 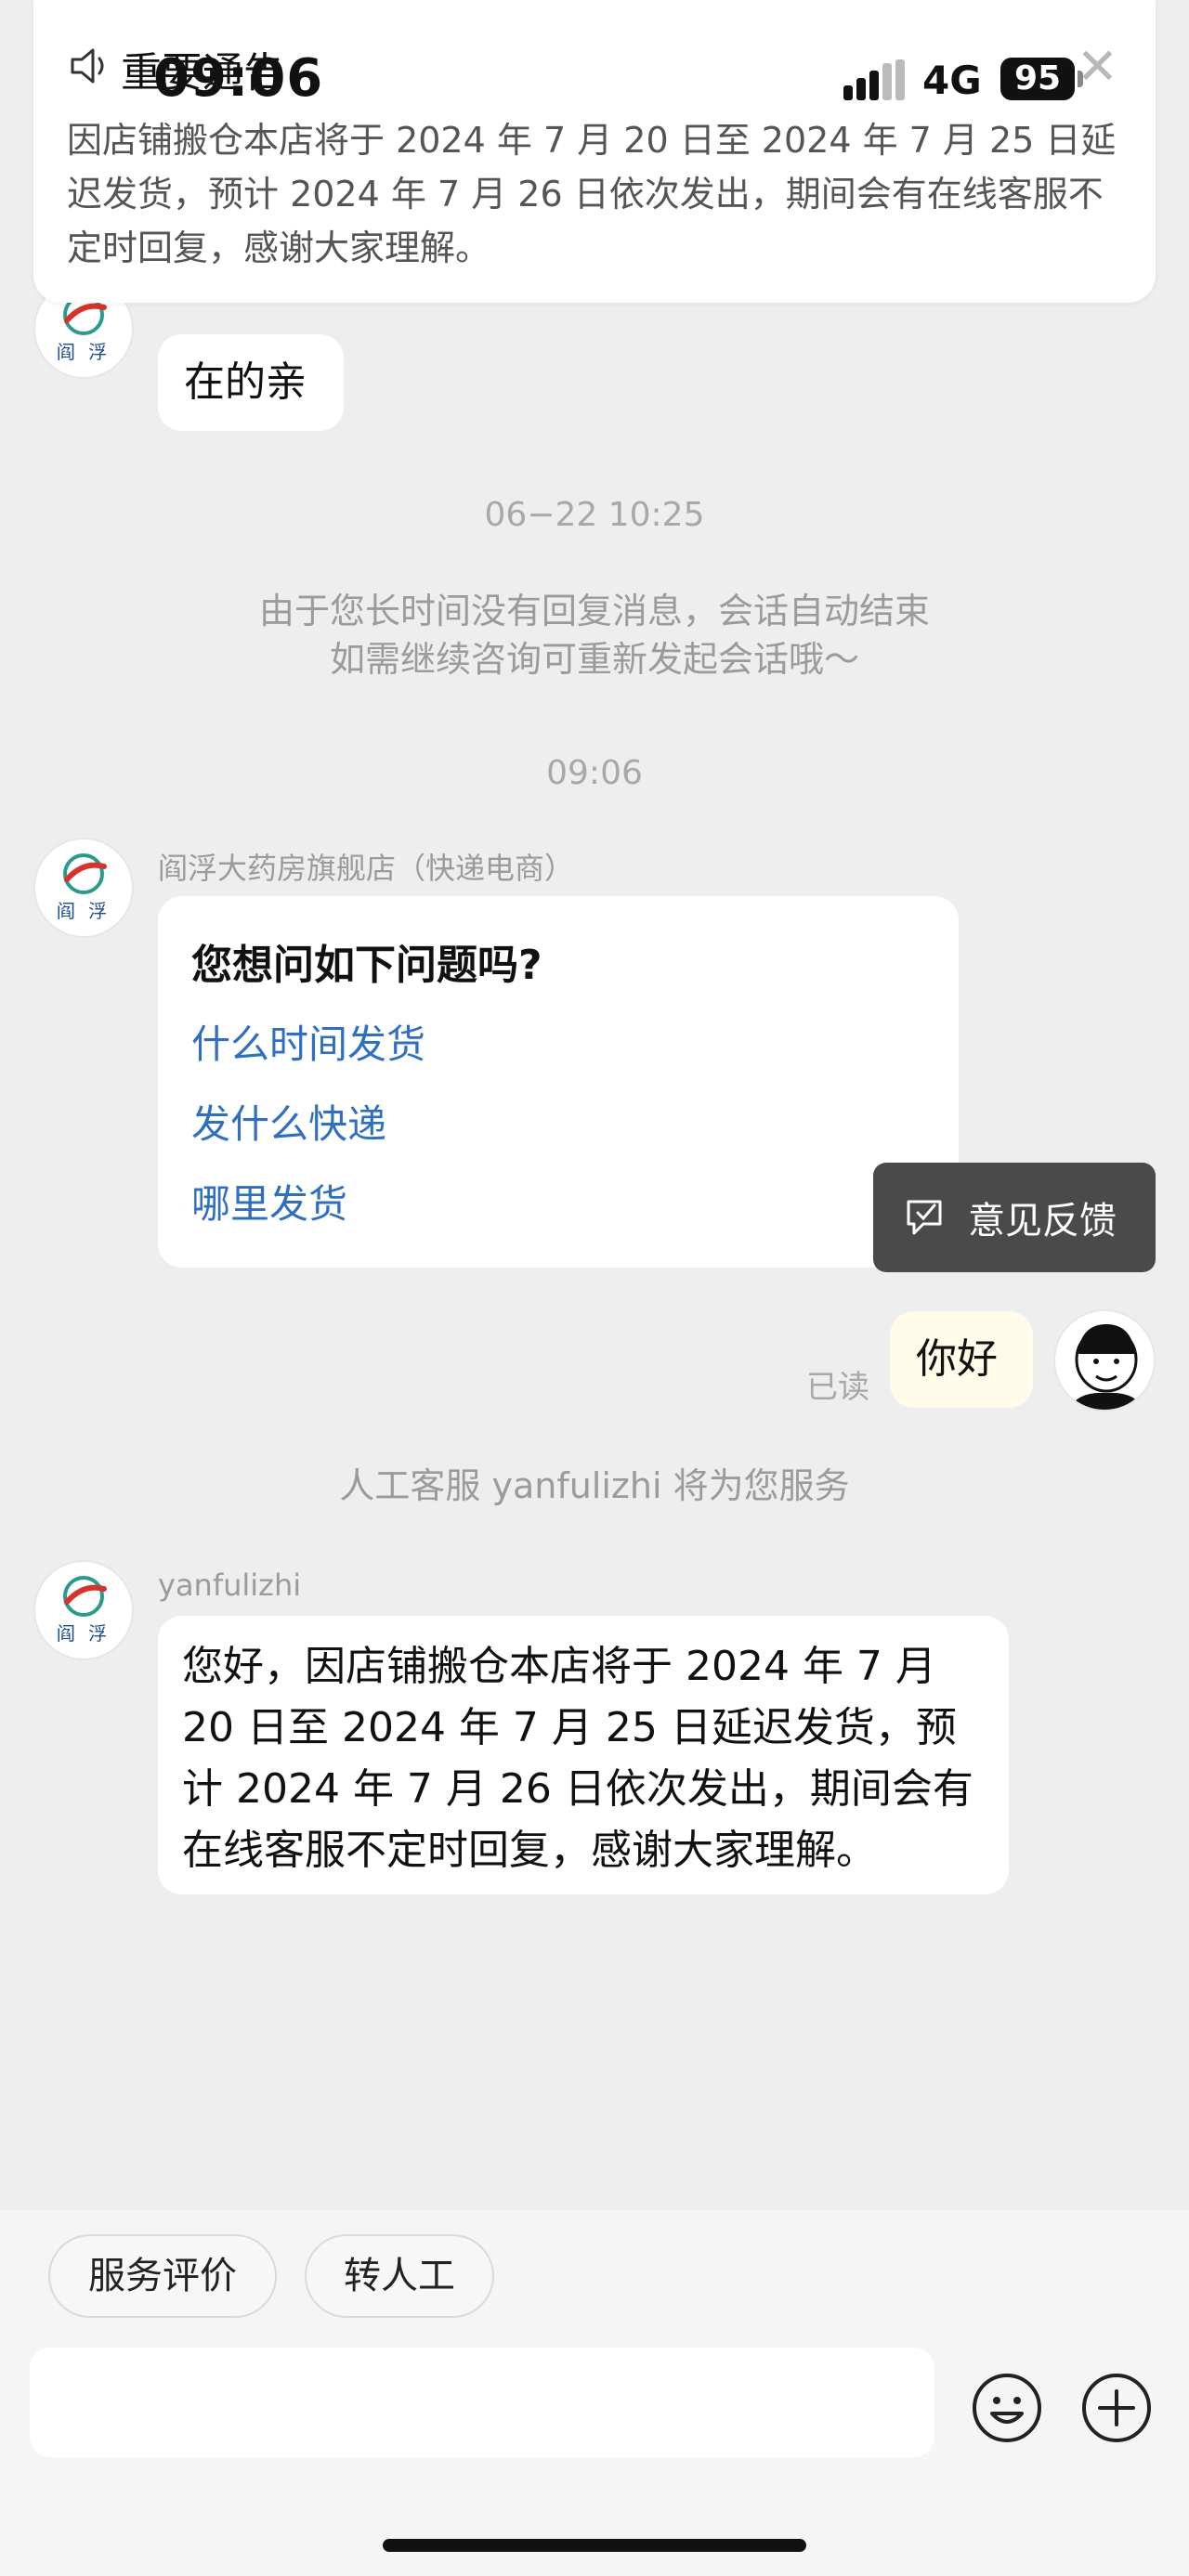 I want to click on sender-name: 阎浮大药房旗舰店（快递电商）, so click(x=366, y=869).